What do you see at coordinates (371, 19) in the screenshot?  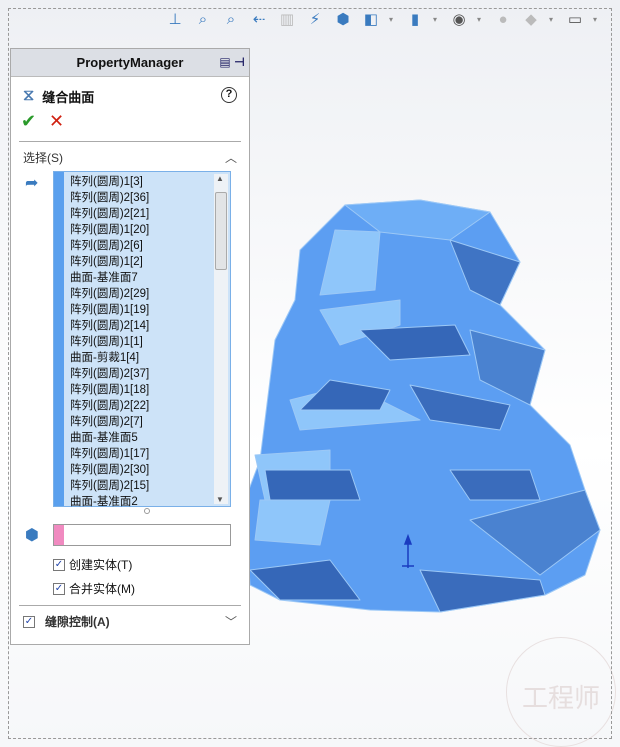 I see `display-style-icon: ◧` at bounding box center [371, 19].